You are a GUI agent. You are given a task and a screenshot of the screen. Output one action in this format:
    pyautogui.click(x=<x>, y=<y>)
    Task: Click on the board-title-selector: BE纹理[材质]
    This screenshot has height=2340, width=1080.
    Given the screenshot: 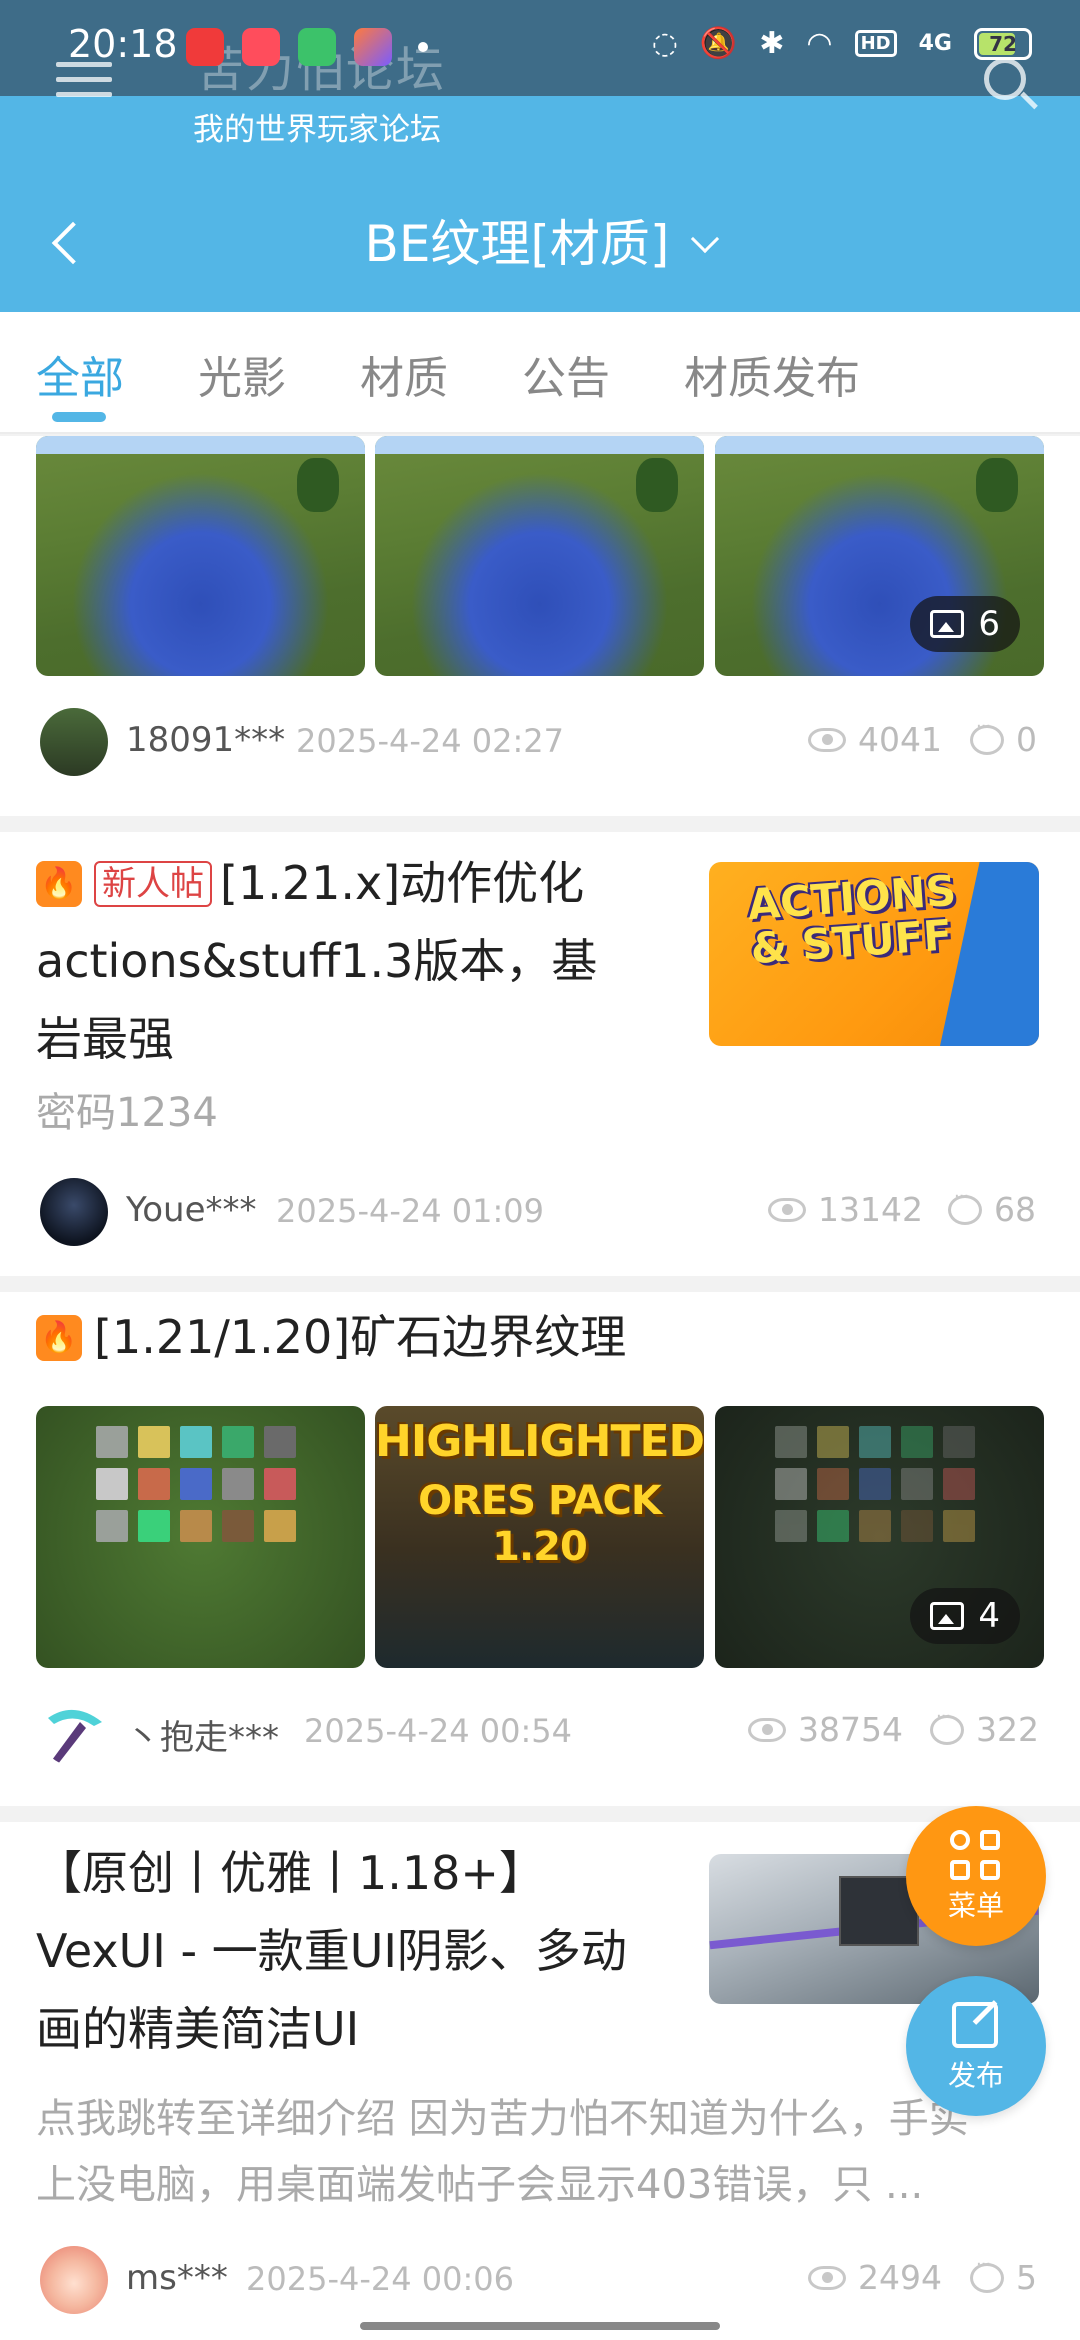 What is the action you would take?
    pyautogui.click(x=540, y=240)
    